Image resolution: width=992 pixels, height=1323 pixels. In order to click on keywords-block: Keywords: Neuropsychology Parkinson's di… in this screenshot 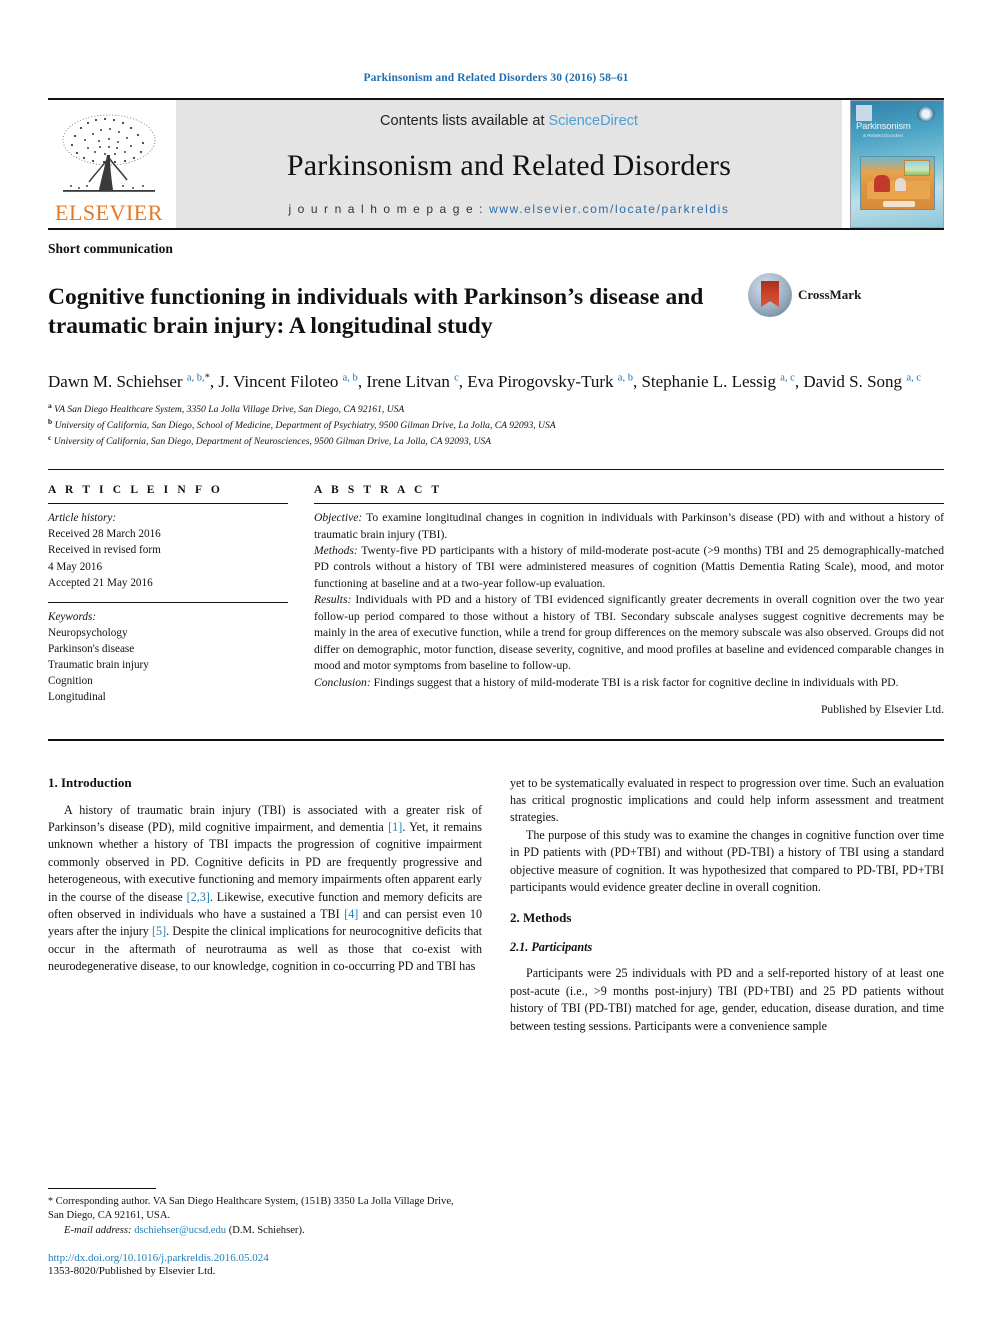, I will do `click(168, 657)`.